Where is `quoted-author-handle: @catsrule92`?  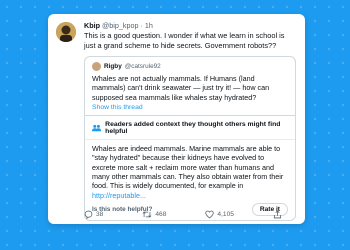 quoted-author-handle: @catsrule92 is located at coordinates (142, 67).